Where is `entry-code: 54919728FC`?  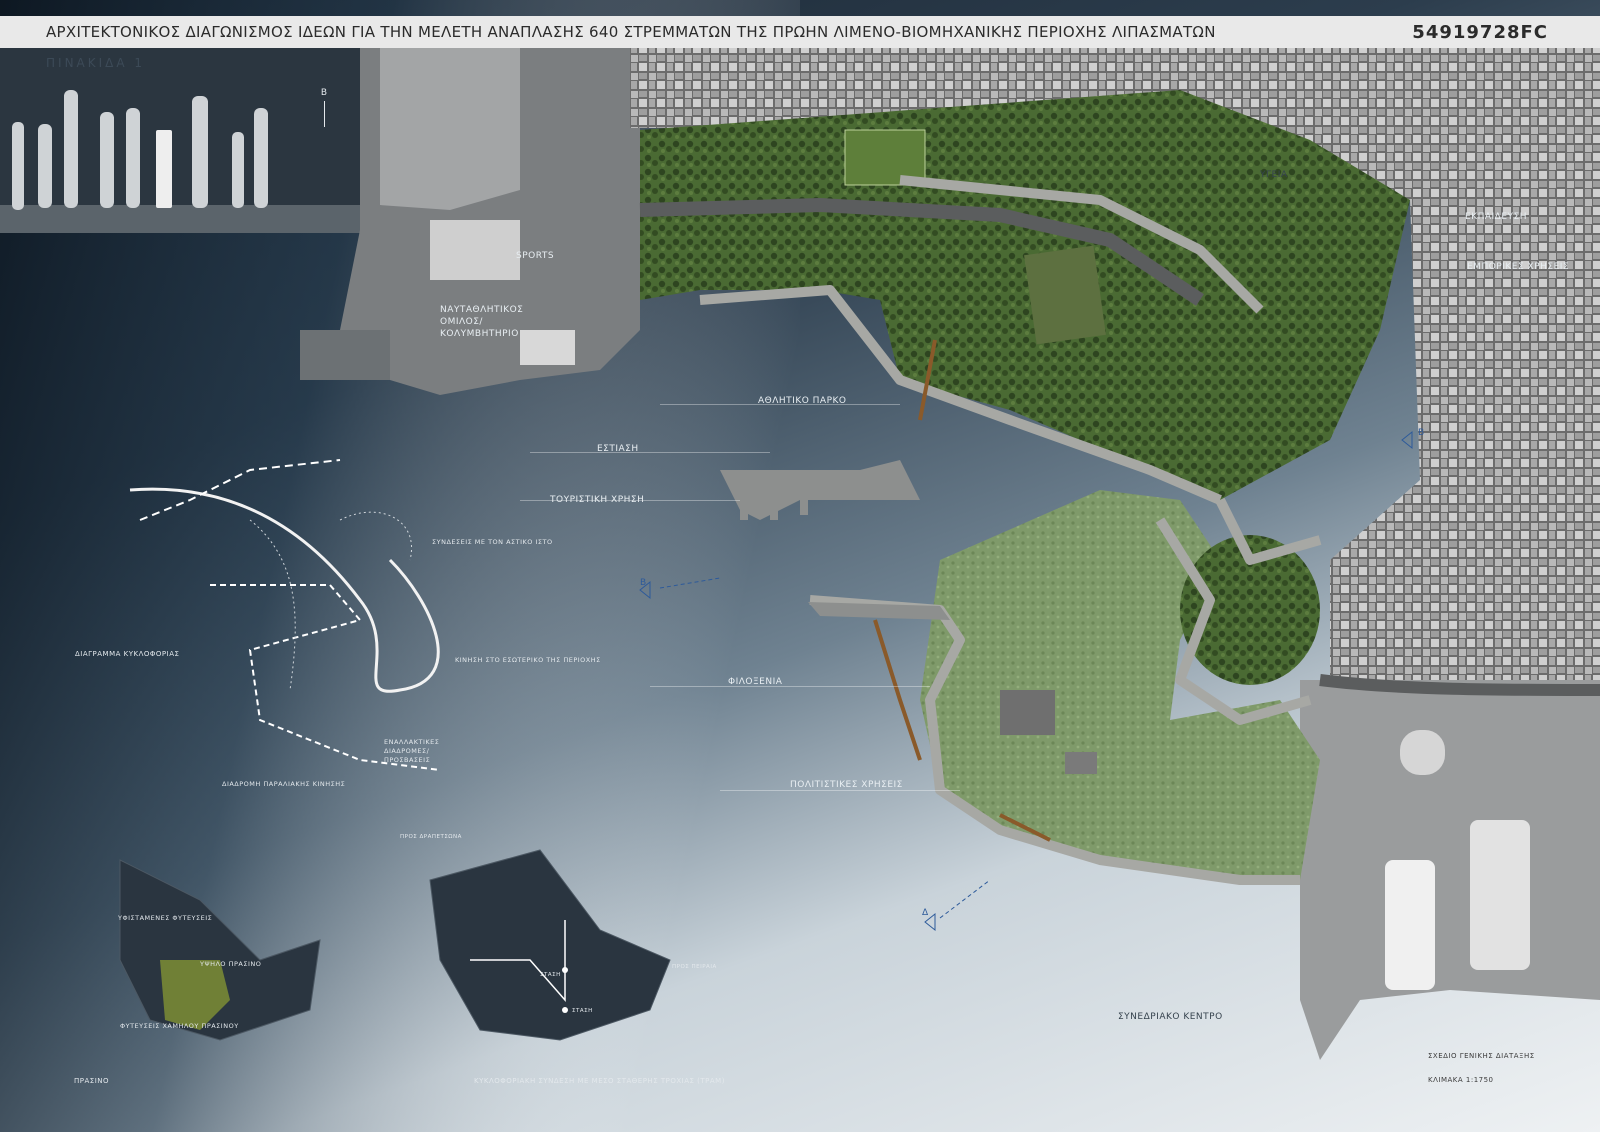
entry-code: 54919728FC is located at coordinates (1480, 32).